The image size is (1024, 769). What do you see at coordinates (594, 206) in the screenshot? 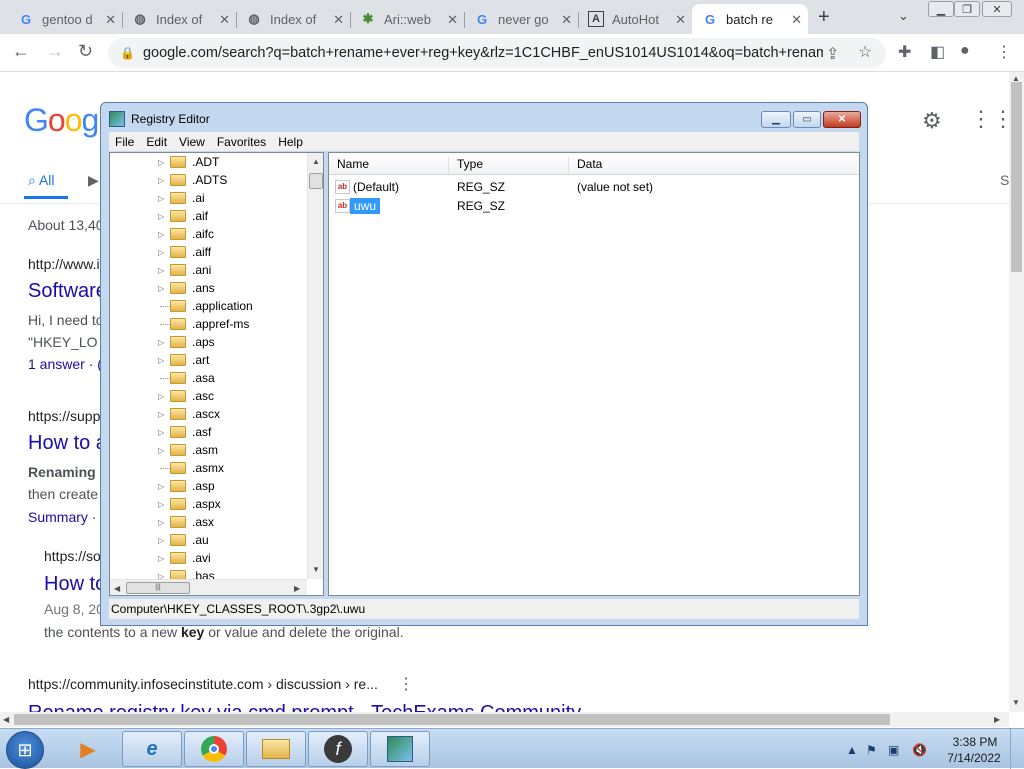
I see `value-row-uwu: ab uwu REG_SZ` at bounding box center [594, 206].